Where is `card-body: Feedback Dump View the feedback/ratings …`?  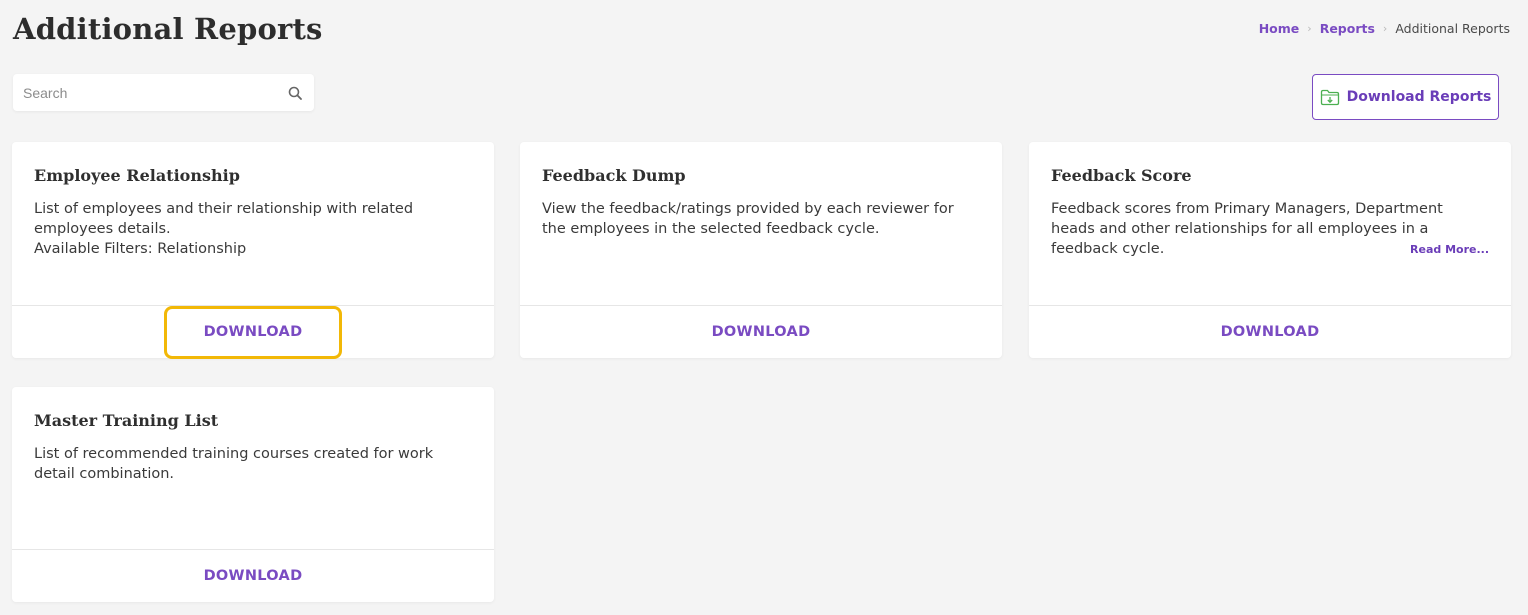 card-body: Feedback Dump View the feedback/ratings … is located at coordinates (761, 224).